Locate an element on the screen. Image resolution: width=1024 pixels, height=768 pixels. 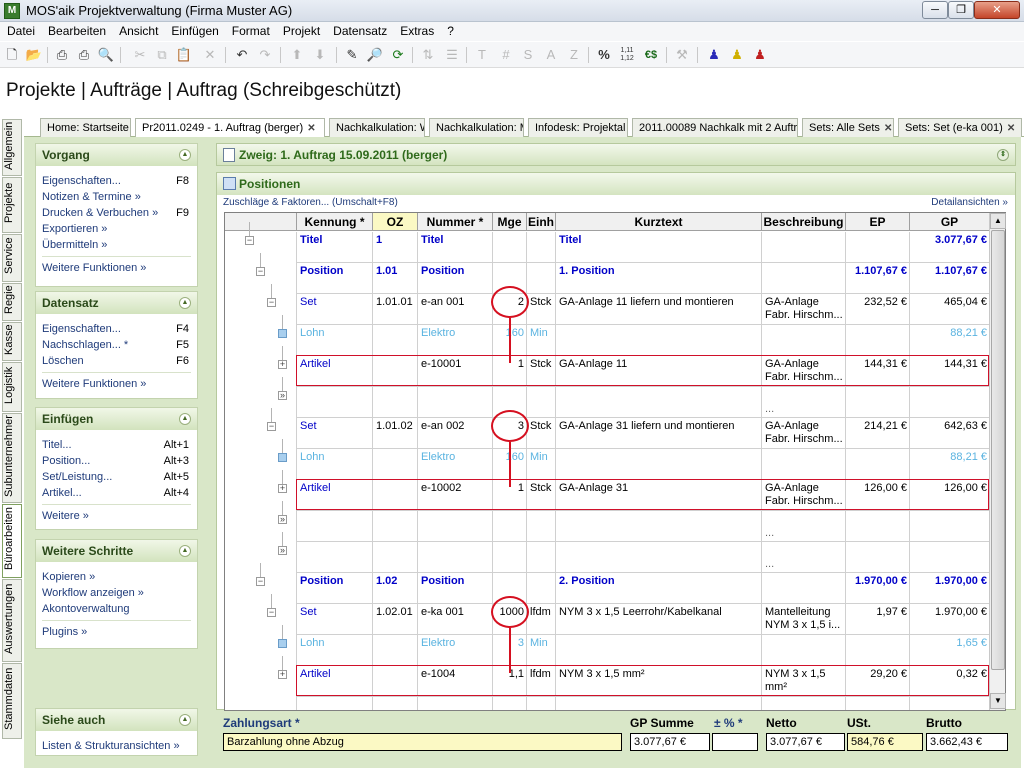
nachschlagen-link: Nachschlagen... * F5 is located at coordinates (116, 346).